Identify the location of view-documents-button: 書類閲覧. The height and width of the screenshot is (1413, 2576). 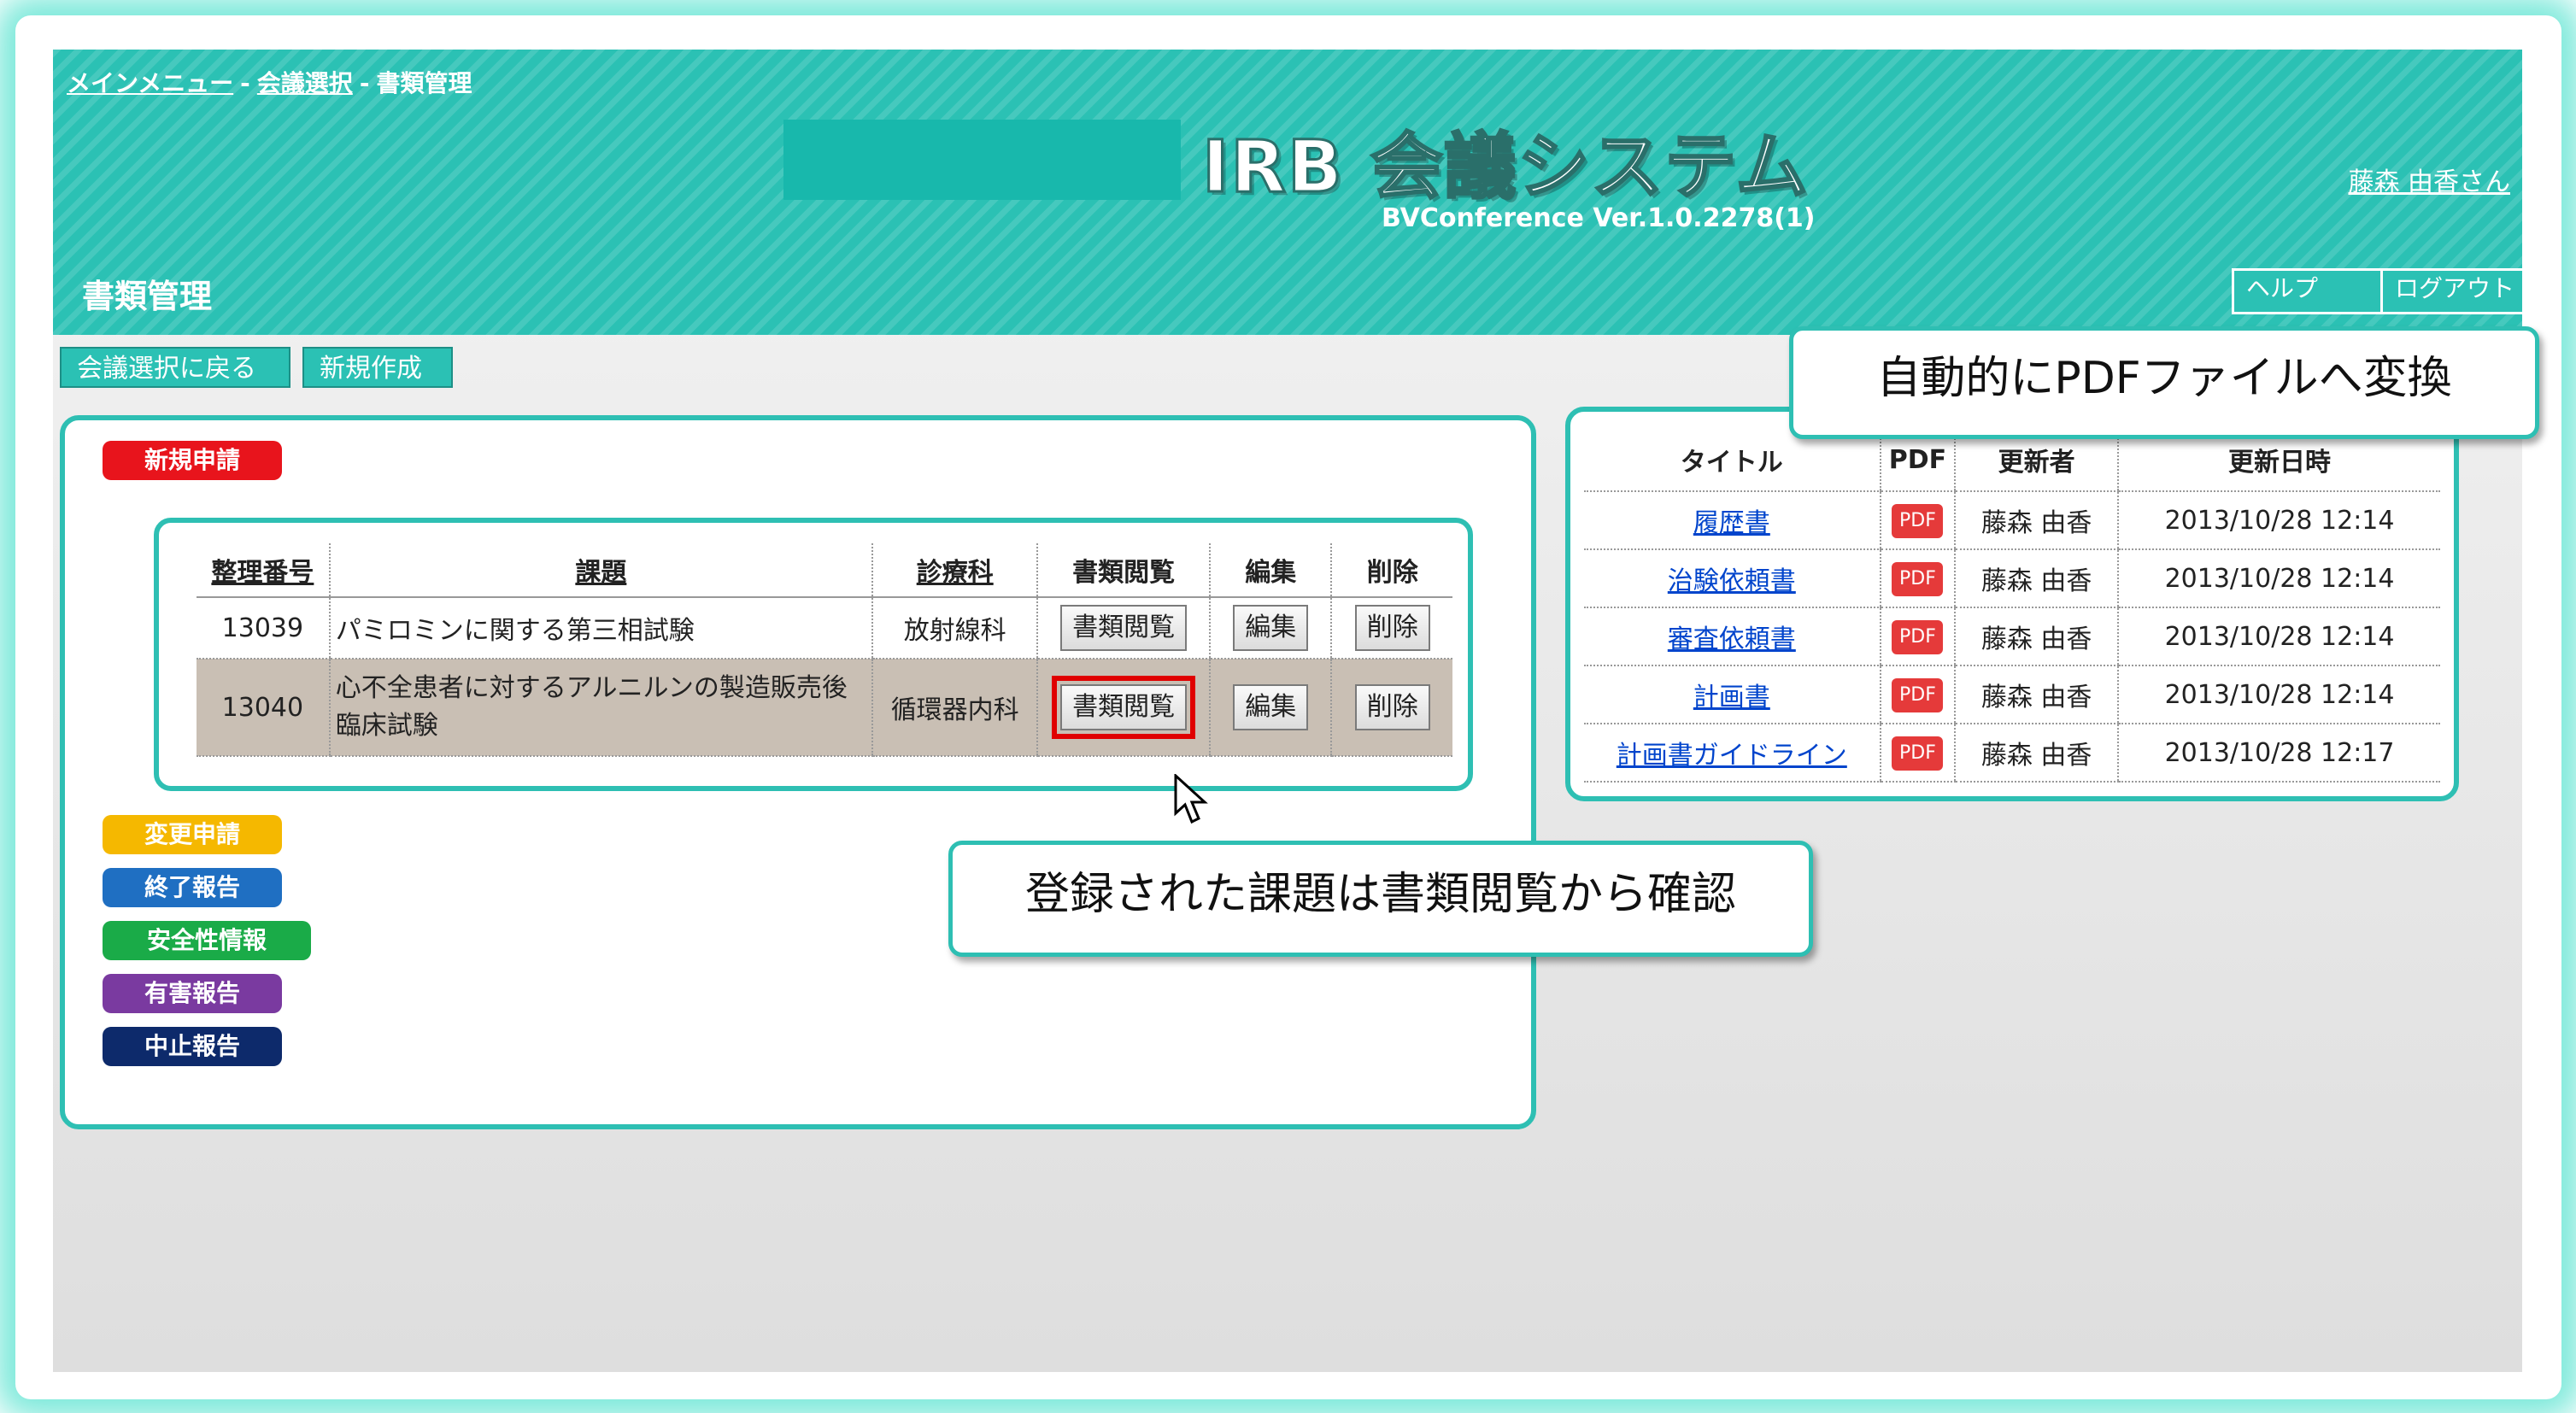
(1124, 628).